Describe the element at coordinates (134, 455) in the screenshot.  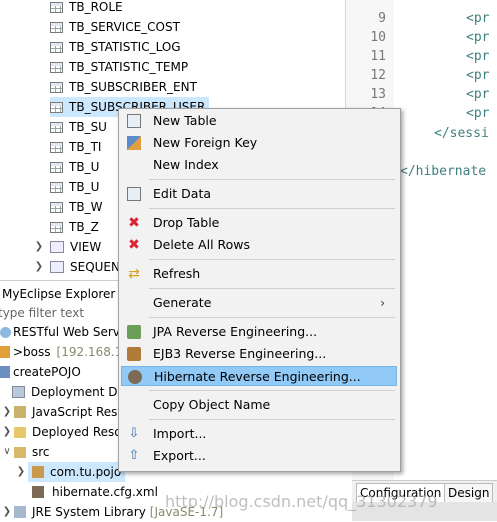
I see `export-icon: ⇧` at that location.